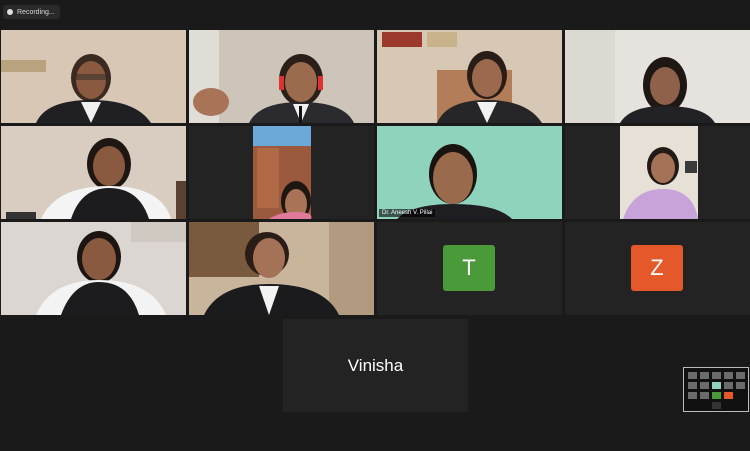 This screenshot has width=750, height=451. I want to click on avatar-initial: Z, so click(657, 267).